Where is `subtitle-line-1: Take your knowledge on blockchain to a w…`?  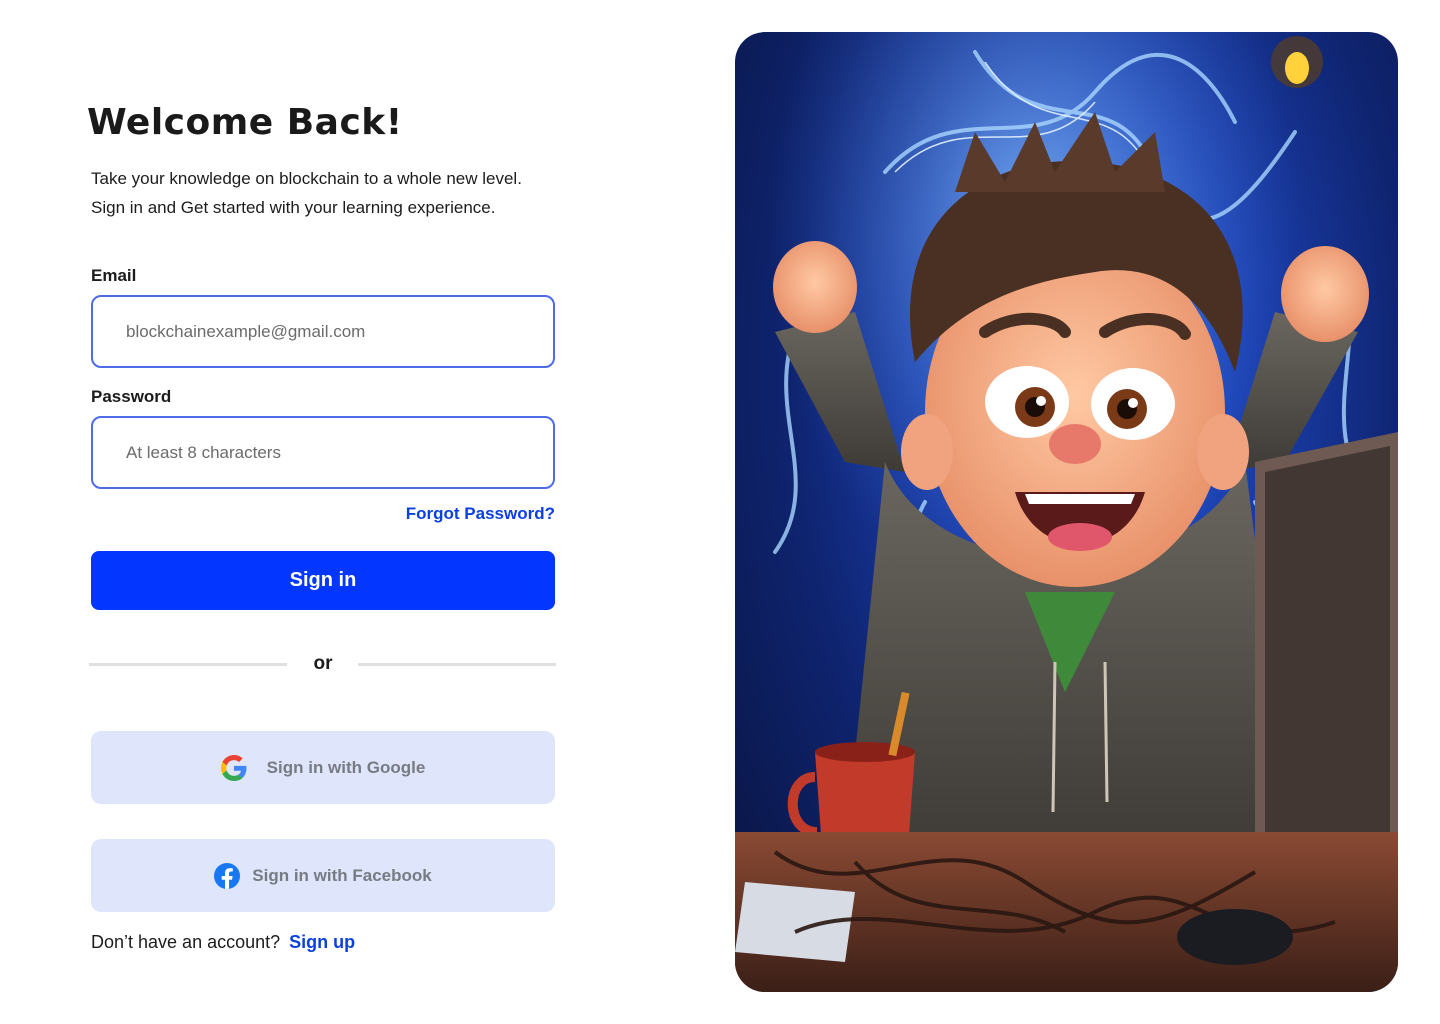
subtitle-line-1: Take your knowledge on blockchain to a w… is located at coordinates (306, 178).